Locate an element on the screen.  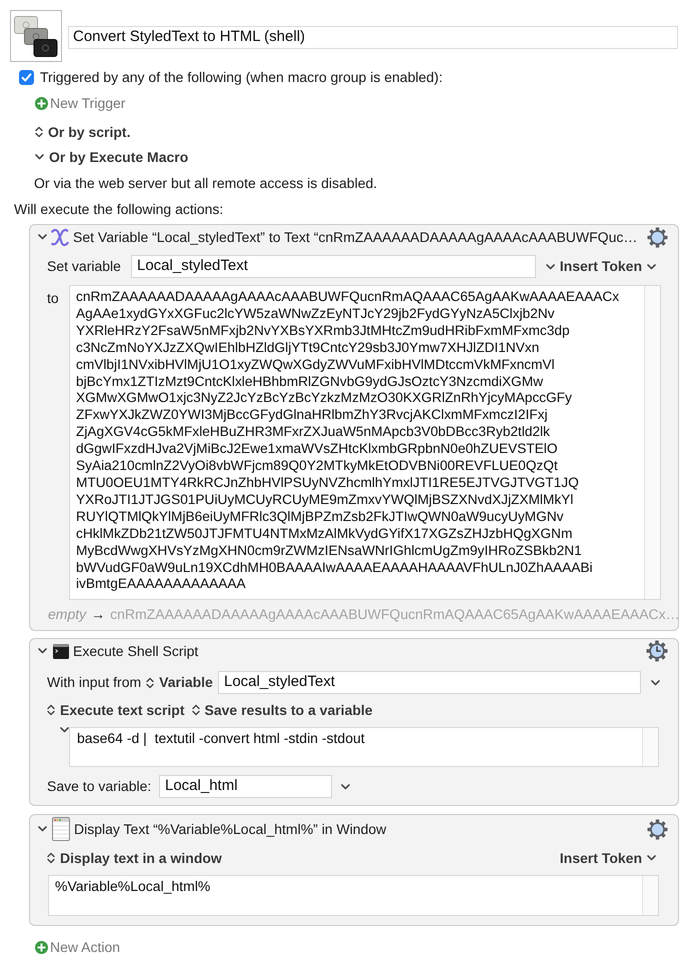
section-heading: Will execute the following actions: is located at coordinates (119, 209).